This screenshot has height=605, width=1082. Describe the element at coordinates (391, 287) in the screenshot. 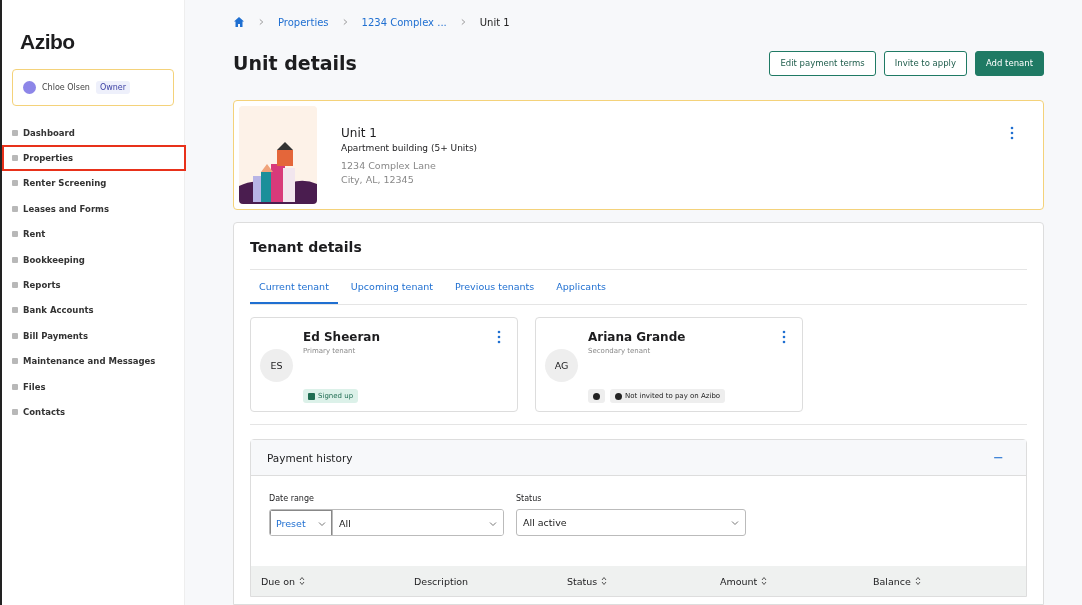

I see `tab: Upcoming tenant` at that location.